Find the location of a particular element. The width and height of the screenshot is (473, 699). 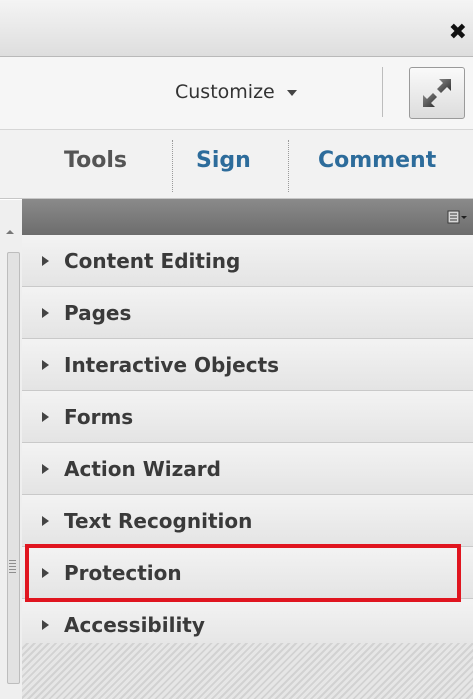

panel-item-content-editing: Content Editing is located at coordinates (247, 261).